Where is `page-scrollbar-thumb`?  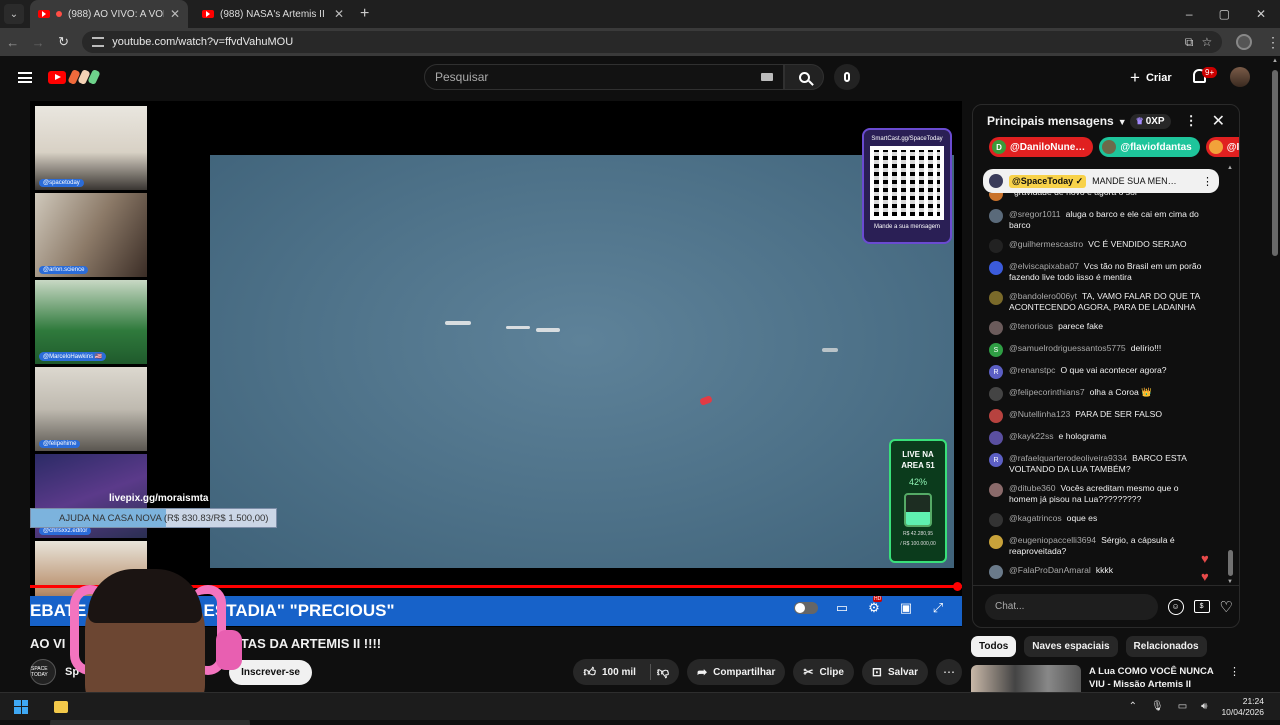 page-scrollbar-thumb is located at coordinates (1275, 163).